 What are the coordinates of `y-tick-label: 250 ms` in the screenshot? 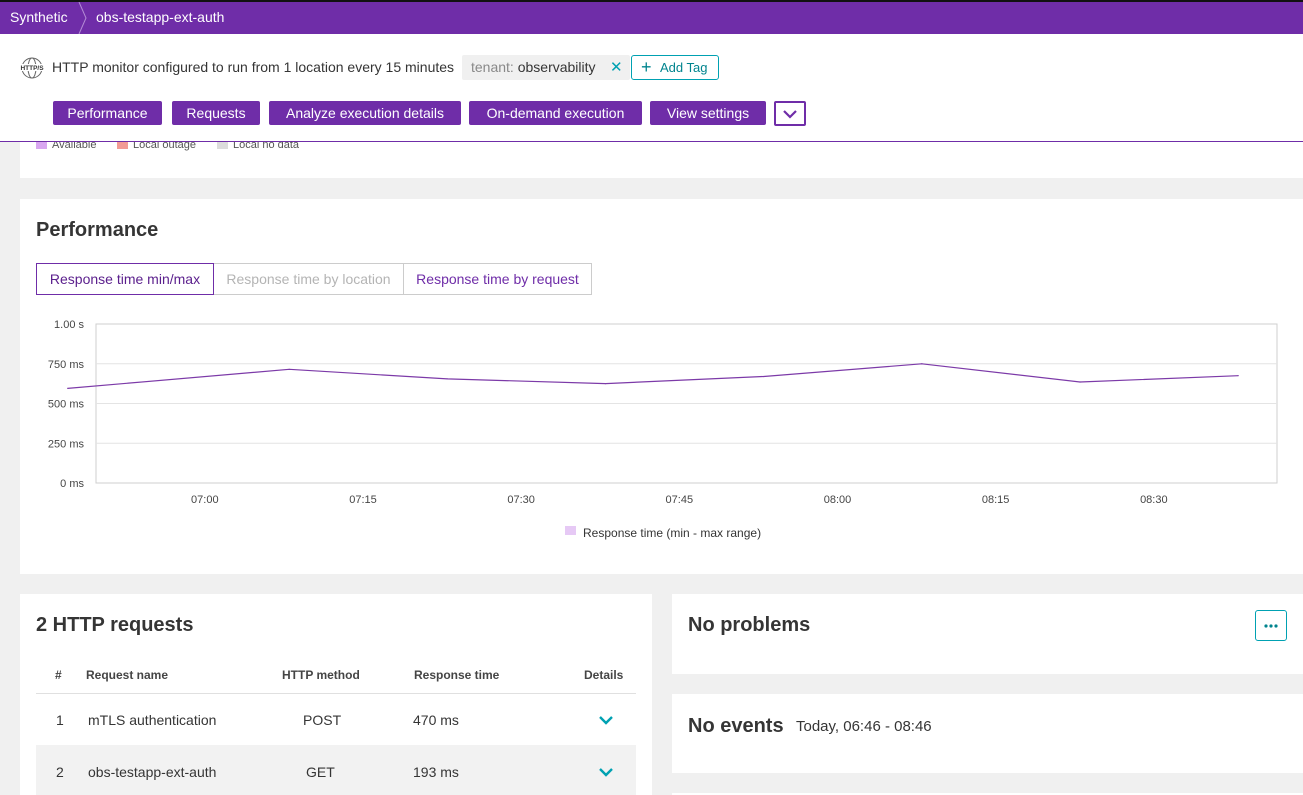 It's located at (66, 444).